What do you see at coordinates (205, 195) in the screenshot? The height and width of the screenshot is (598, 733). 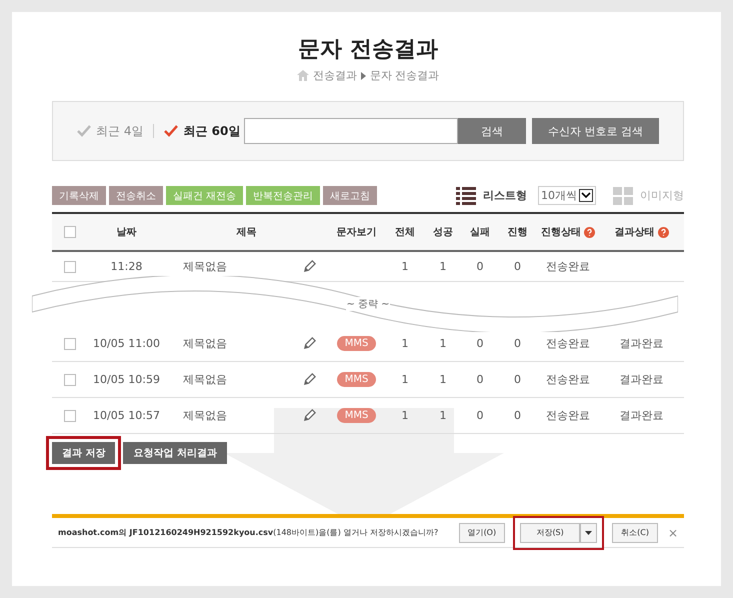 I see `action-button: 실패건 재전송` at bounding box center [205, 195].